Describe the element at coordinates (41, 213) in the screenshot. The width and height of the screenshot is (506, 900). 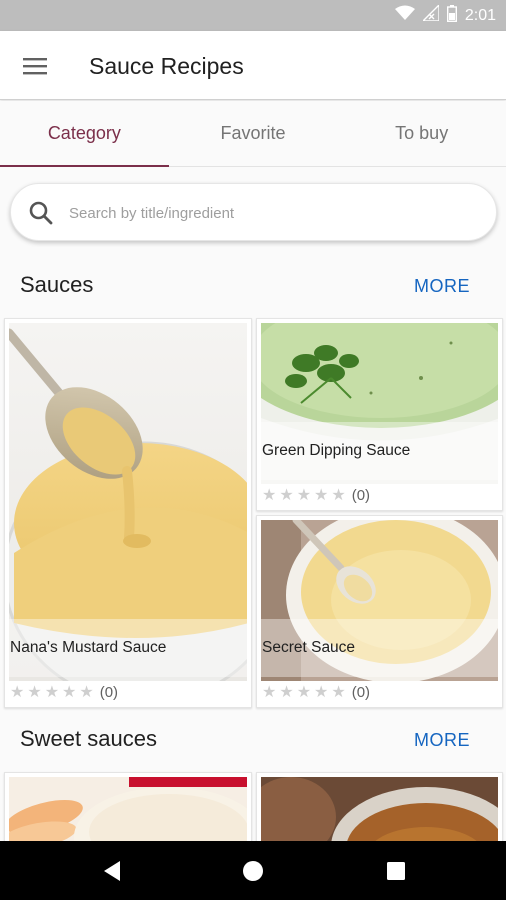
I see `search-icon` at that location.